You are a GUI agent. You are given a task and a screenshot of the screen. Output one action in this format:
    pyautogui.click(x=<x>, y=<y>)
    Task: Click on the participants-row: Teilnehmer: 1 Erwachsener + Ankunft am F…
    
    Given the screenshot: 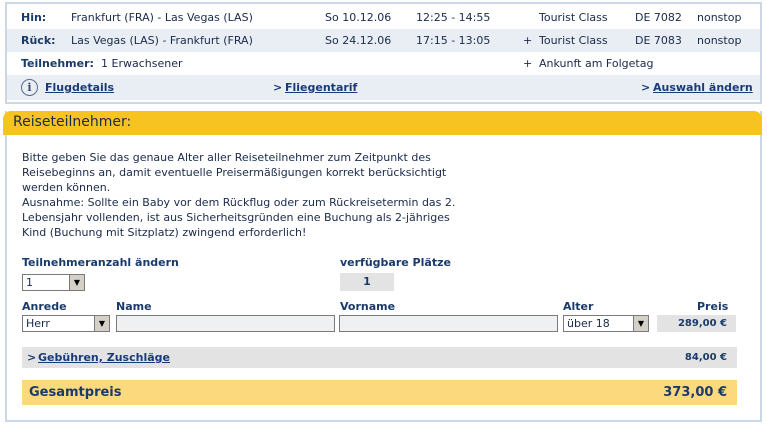 What is the action you would take?
    pyautogui.click(x=383, y=63)
    